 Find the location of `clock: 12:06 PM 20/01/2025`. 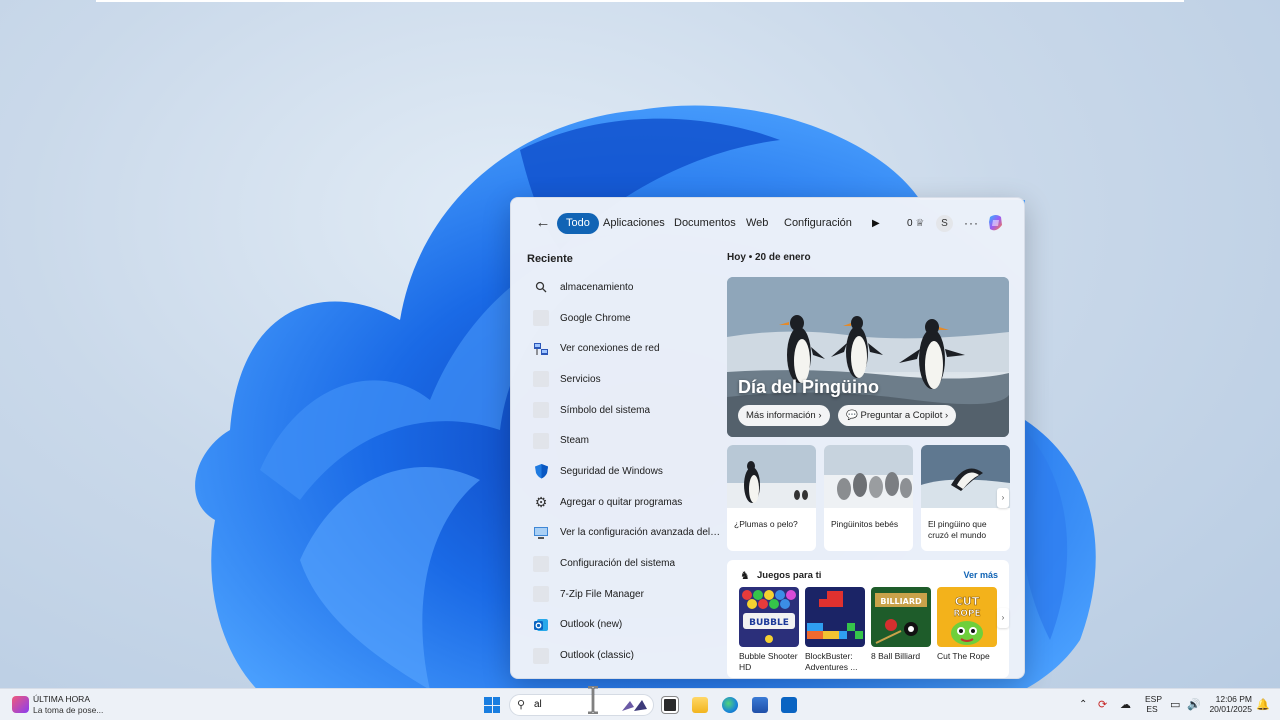

clock: 12:06 PM 20/01/2025 is located at coordinates (1229, 704).